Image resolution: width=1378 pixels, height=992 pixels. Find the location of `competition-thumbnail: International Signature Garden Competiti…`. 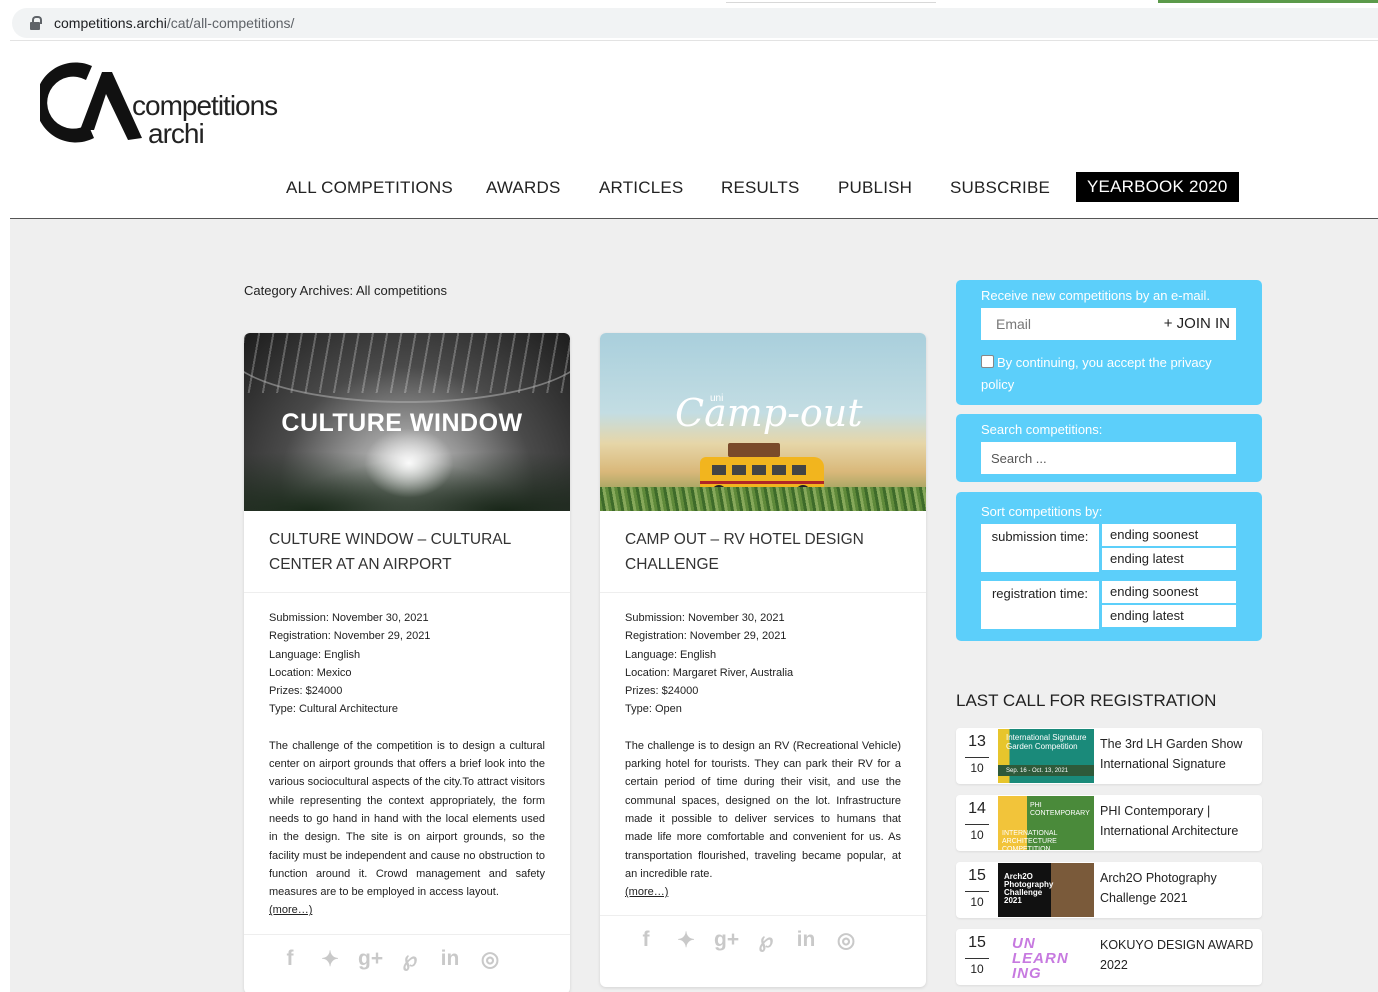

competition-thumbnail: International Signature Garden Competiti… is located at coordinates (1046, 756).